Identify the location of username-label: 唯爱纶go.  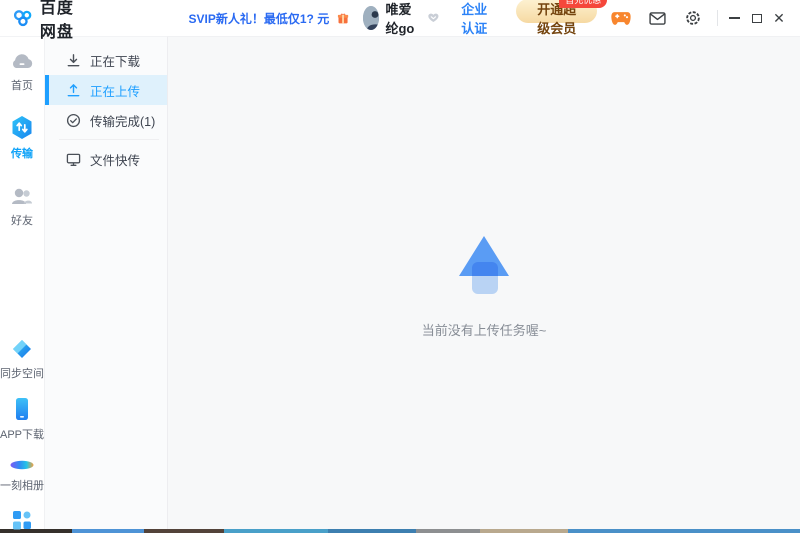
(400, 19).